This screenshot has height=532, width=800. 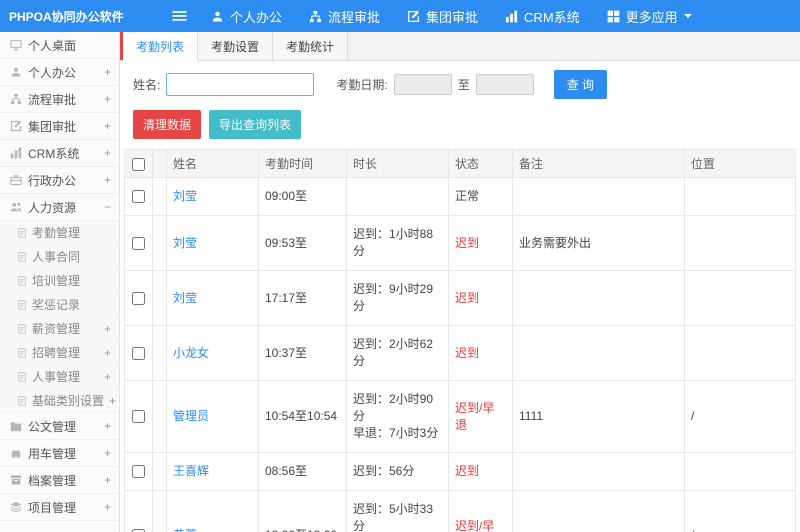 I want to click on sidebar-item-label: CRM系统, so click(x=54, y=153).